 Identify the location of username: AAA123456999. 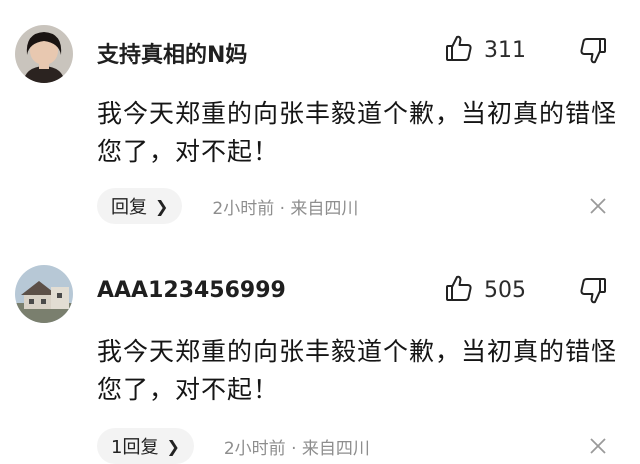
(191, 290).